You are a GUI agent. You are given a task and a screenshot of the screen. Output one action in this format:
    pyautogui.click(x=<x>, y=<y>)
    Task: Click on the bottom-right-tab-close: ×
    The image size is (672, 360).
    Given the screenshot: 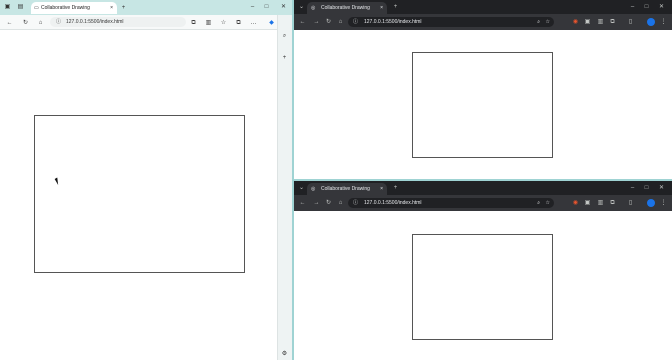 What is the action you would take?
    pyautogui.click(x=381, y=189)
    